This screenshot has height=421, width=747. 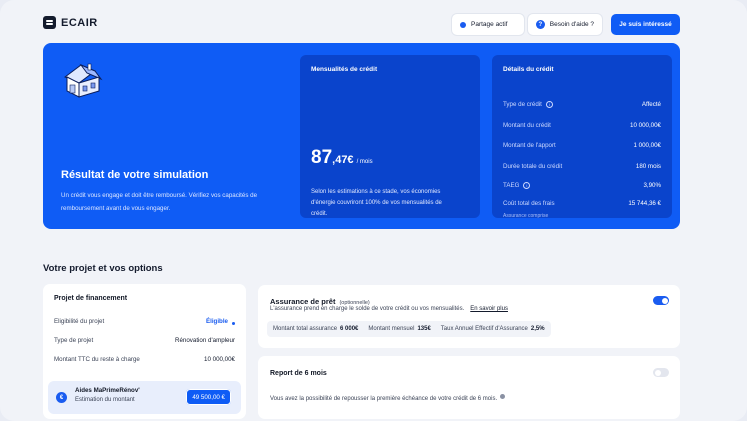 What do you see at coordinates (364, 162) in the screenshot?
I see `monthly-amount-unit: / mois` at bounding box center [364, 162].